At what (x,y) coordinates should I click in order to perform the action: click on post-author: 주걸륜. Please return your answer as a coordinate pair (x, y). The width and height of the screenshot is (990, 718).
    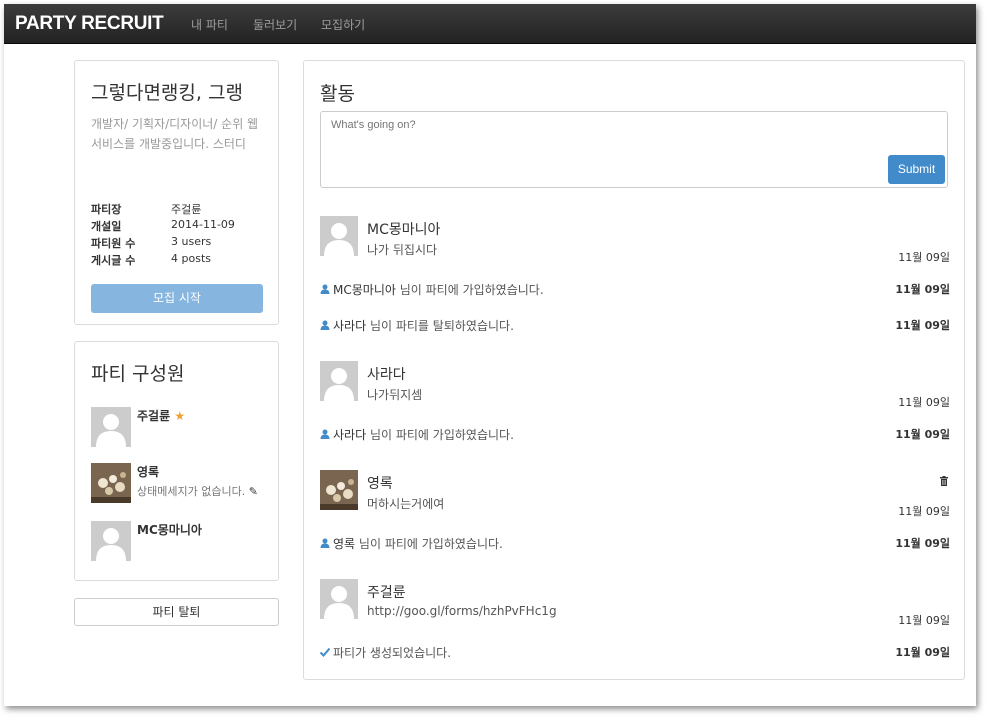
    Looking at the image, I should click on (386, 592).